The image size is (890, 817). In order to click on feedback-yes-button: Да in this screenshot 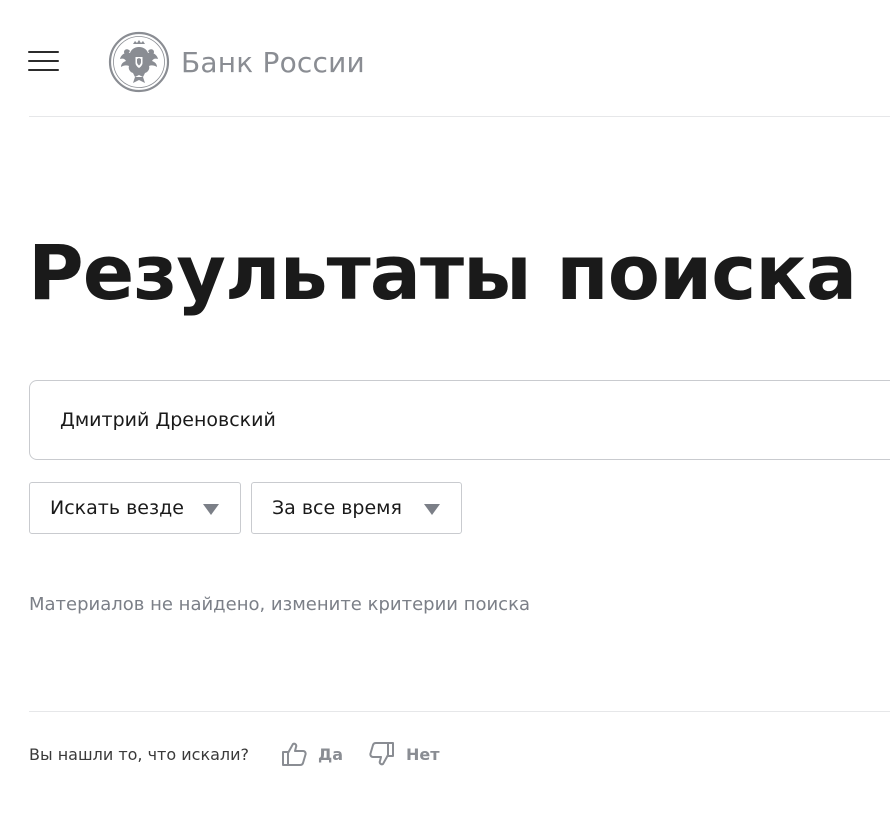, I will do `click(311, 754)`.